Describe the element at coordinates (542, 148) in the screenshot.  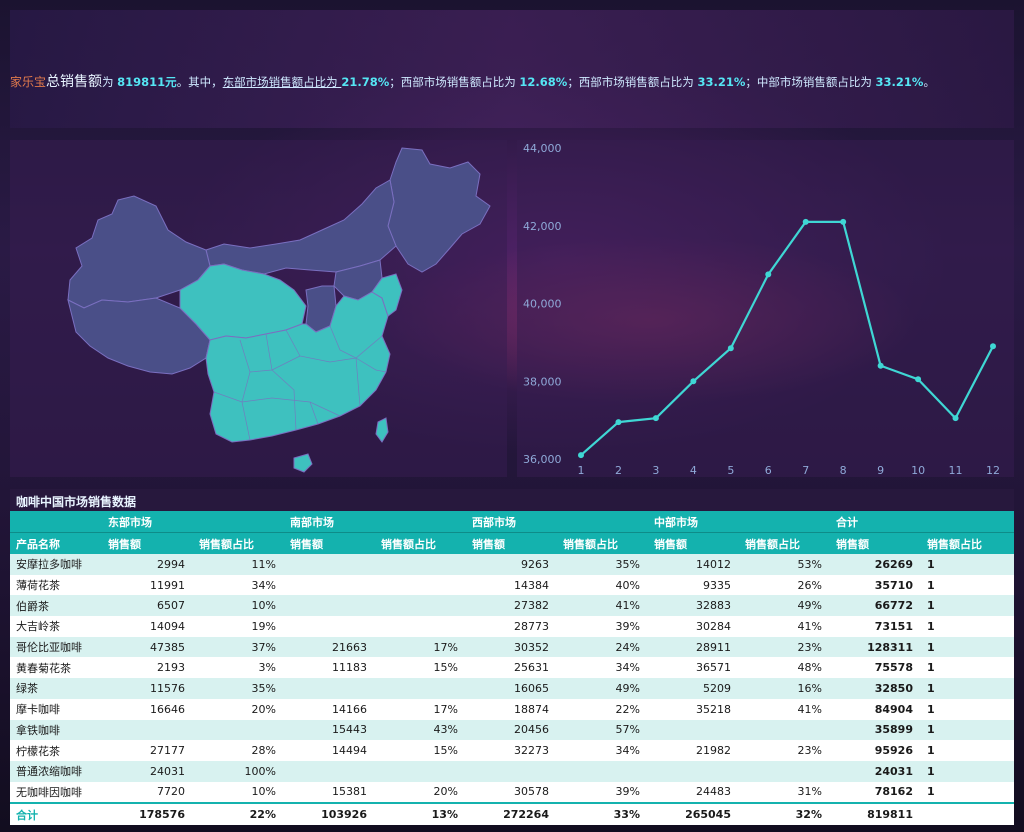
I see `y-tick-label: 44,000` at that location.